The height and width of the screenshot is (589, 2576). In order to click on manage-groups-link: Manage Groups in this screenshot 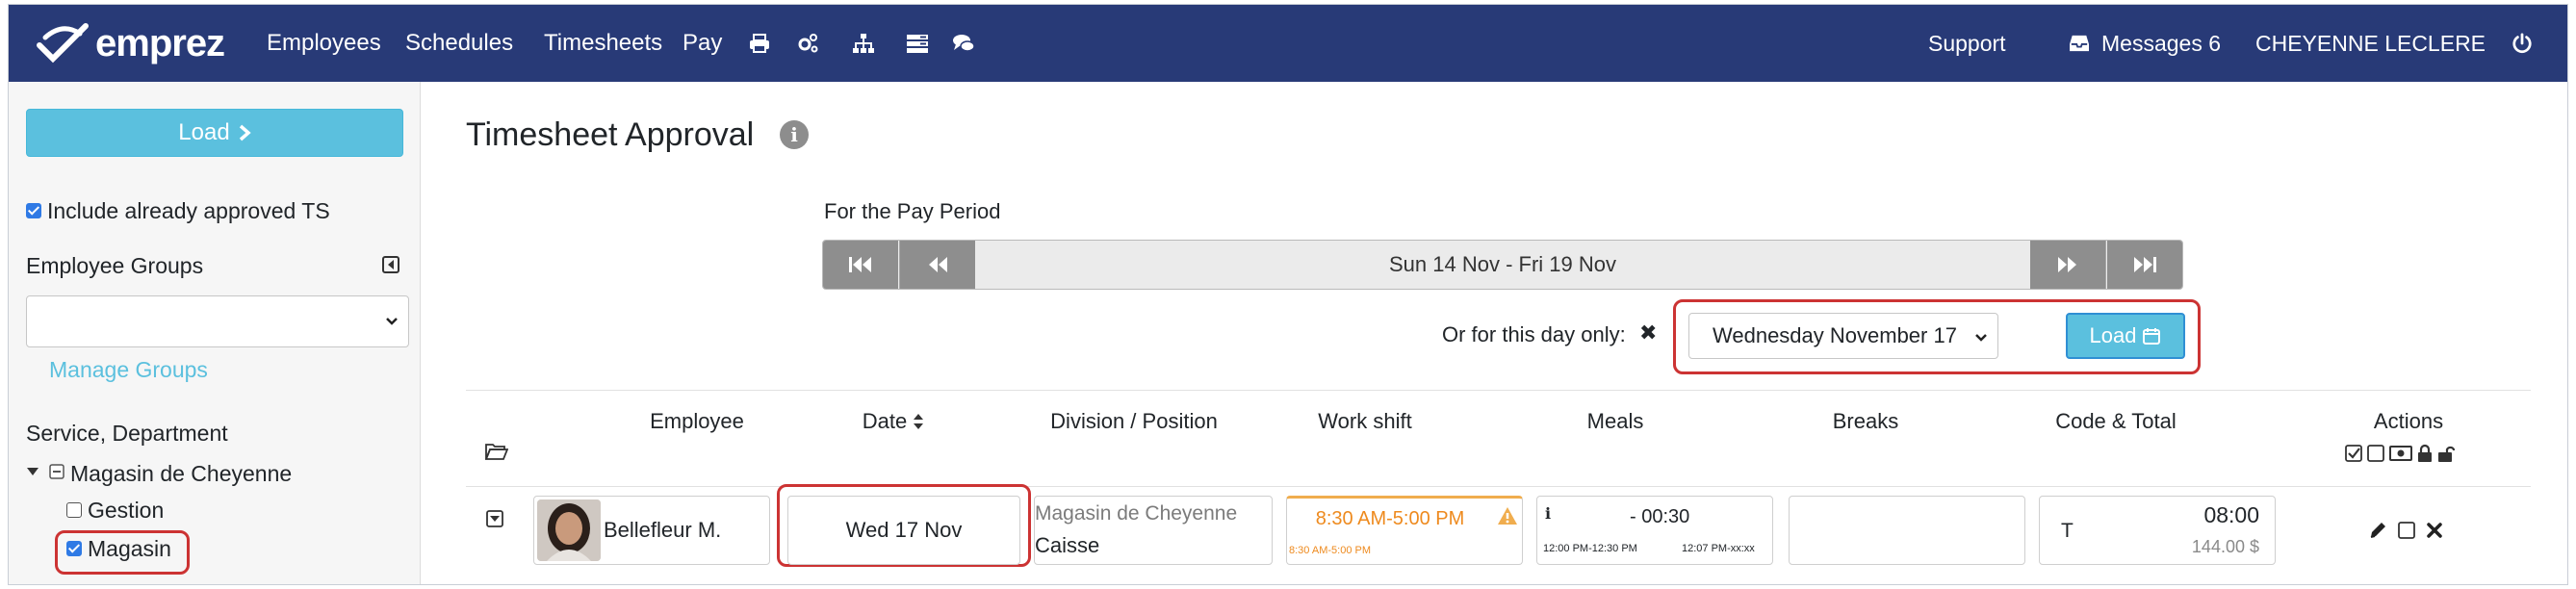, I will do `click(129, 370)`.